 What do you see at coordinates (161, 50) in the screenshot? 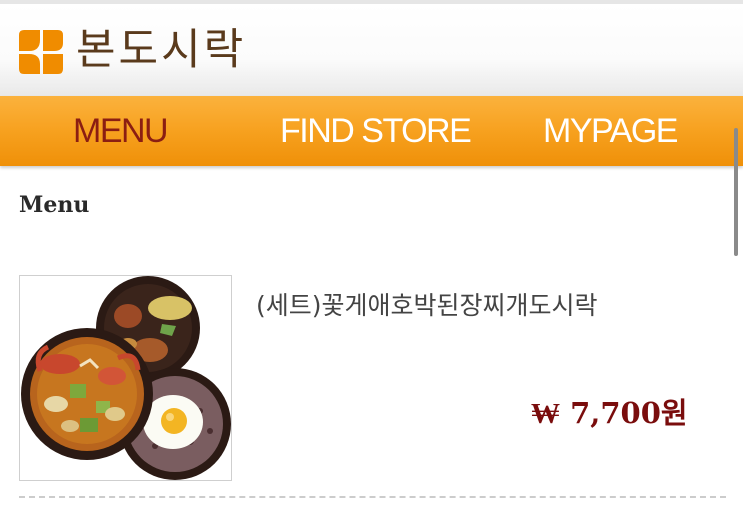
I see `brand-name: 본도시락` at bounding box center [161, 50].